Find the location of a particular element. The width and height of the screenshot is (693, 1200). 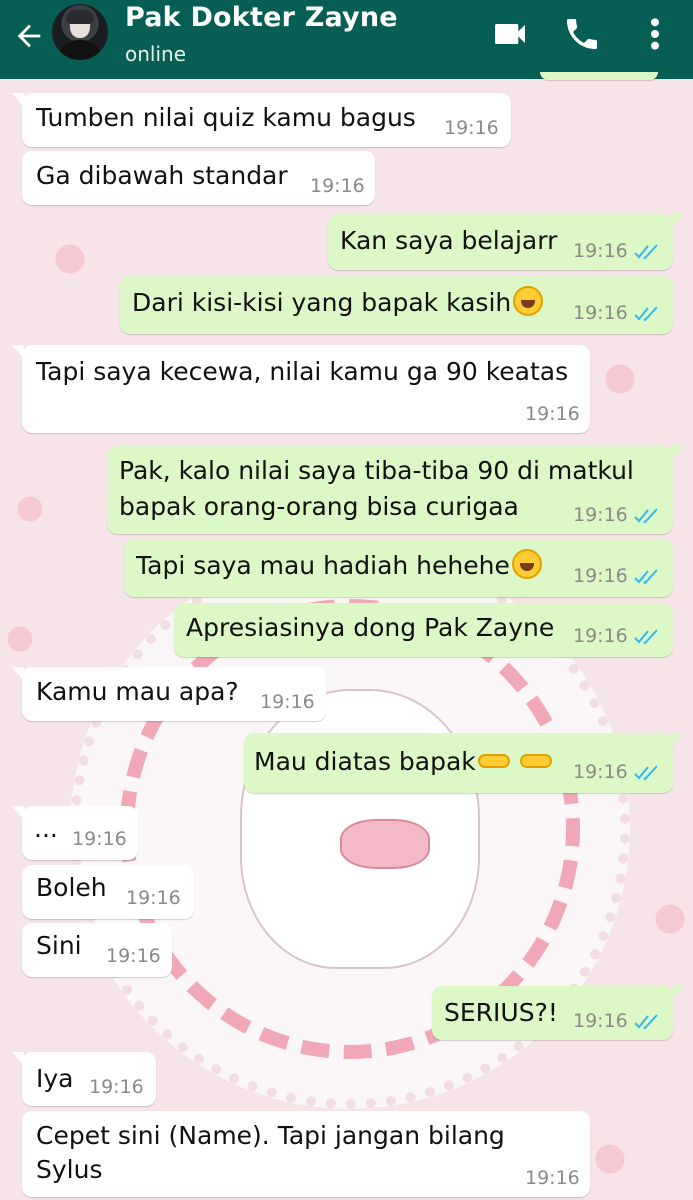

message-outgoing: Apresiasinya dong Pak Zayne 19:16 is located at coordinates (423, 630).